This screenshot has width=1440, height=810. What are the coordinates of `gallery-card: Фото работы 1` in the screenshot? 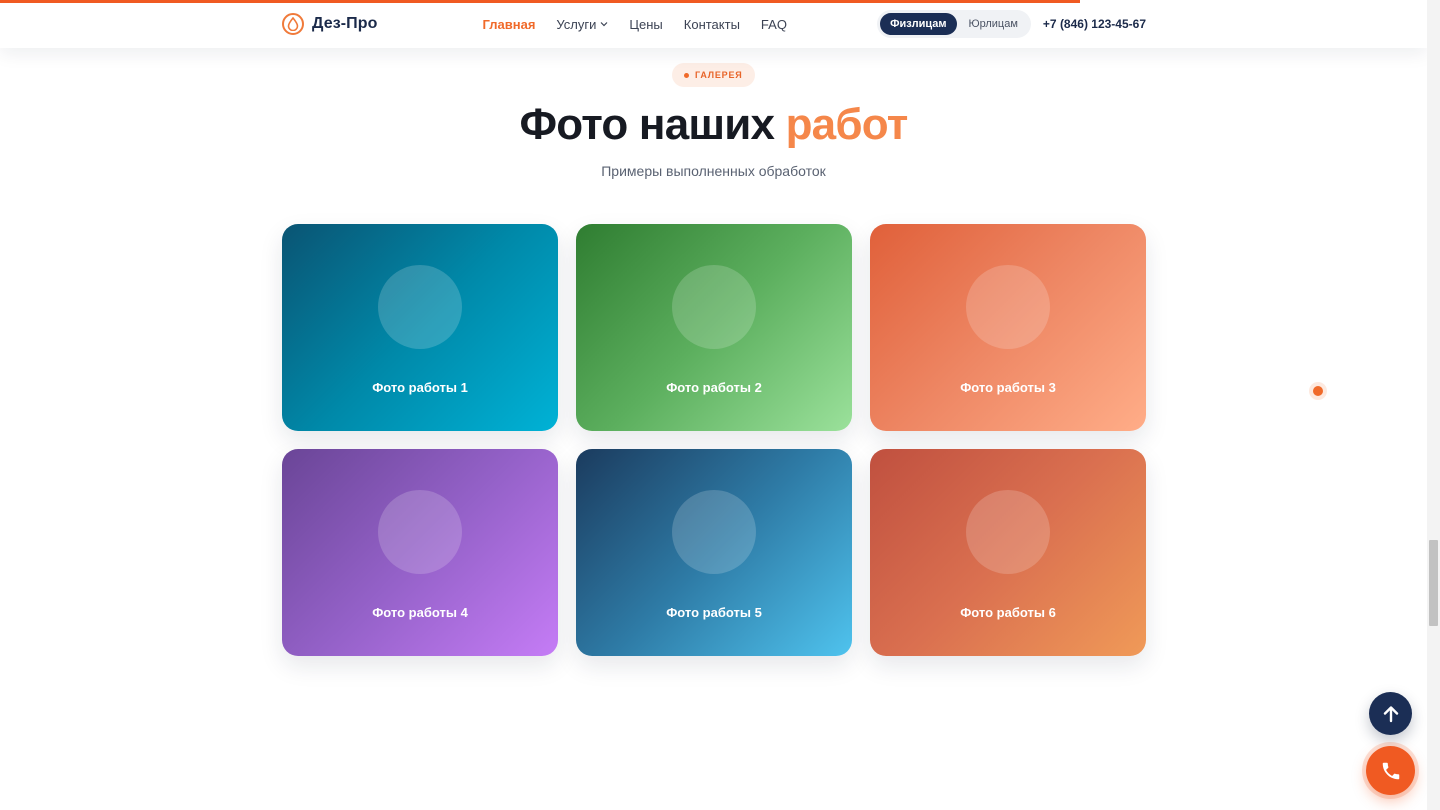 It's located at (420, 327).